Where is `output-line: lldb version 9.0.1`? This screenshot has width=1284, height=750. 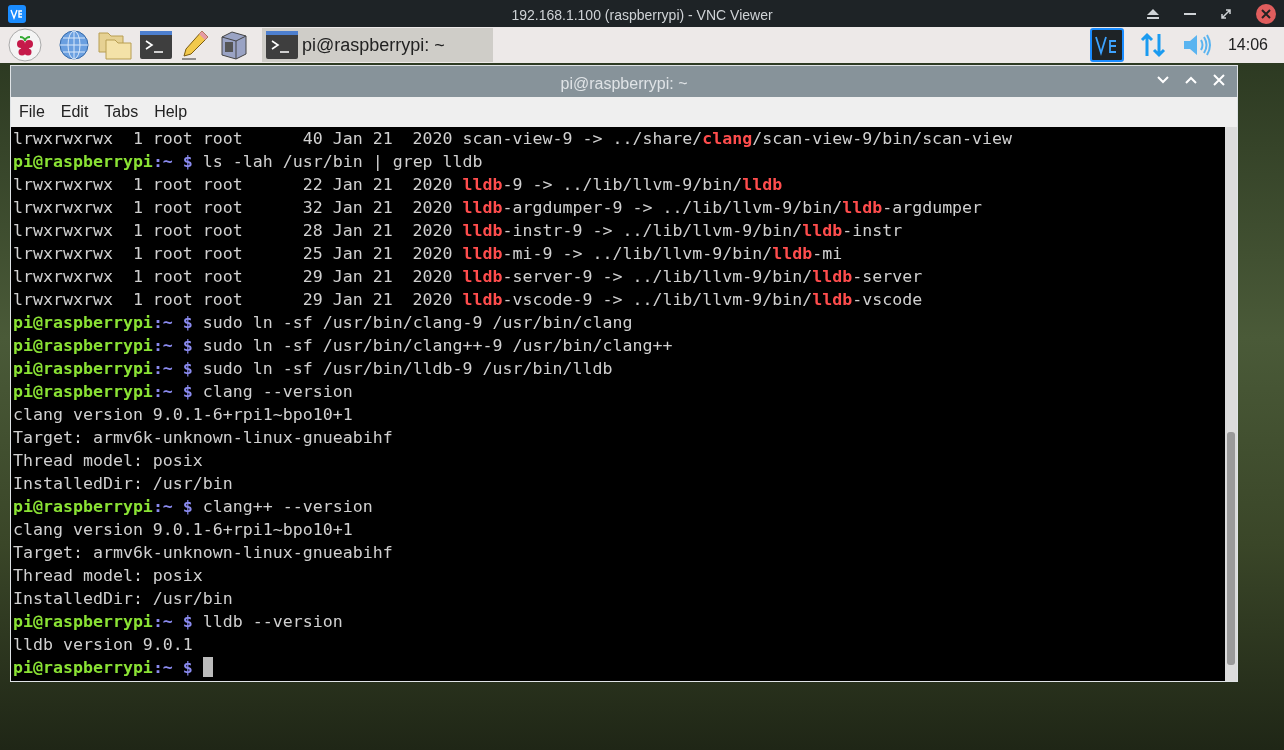 output-line: lldb version 9.0.1 is located at coordinates (103, 644).